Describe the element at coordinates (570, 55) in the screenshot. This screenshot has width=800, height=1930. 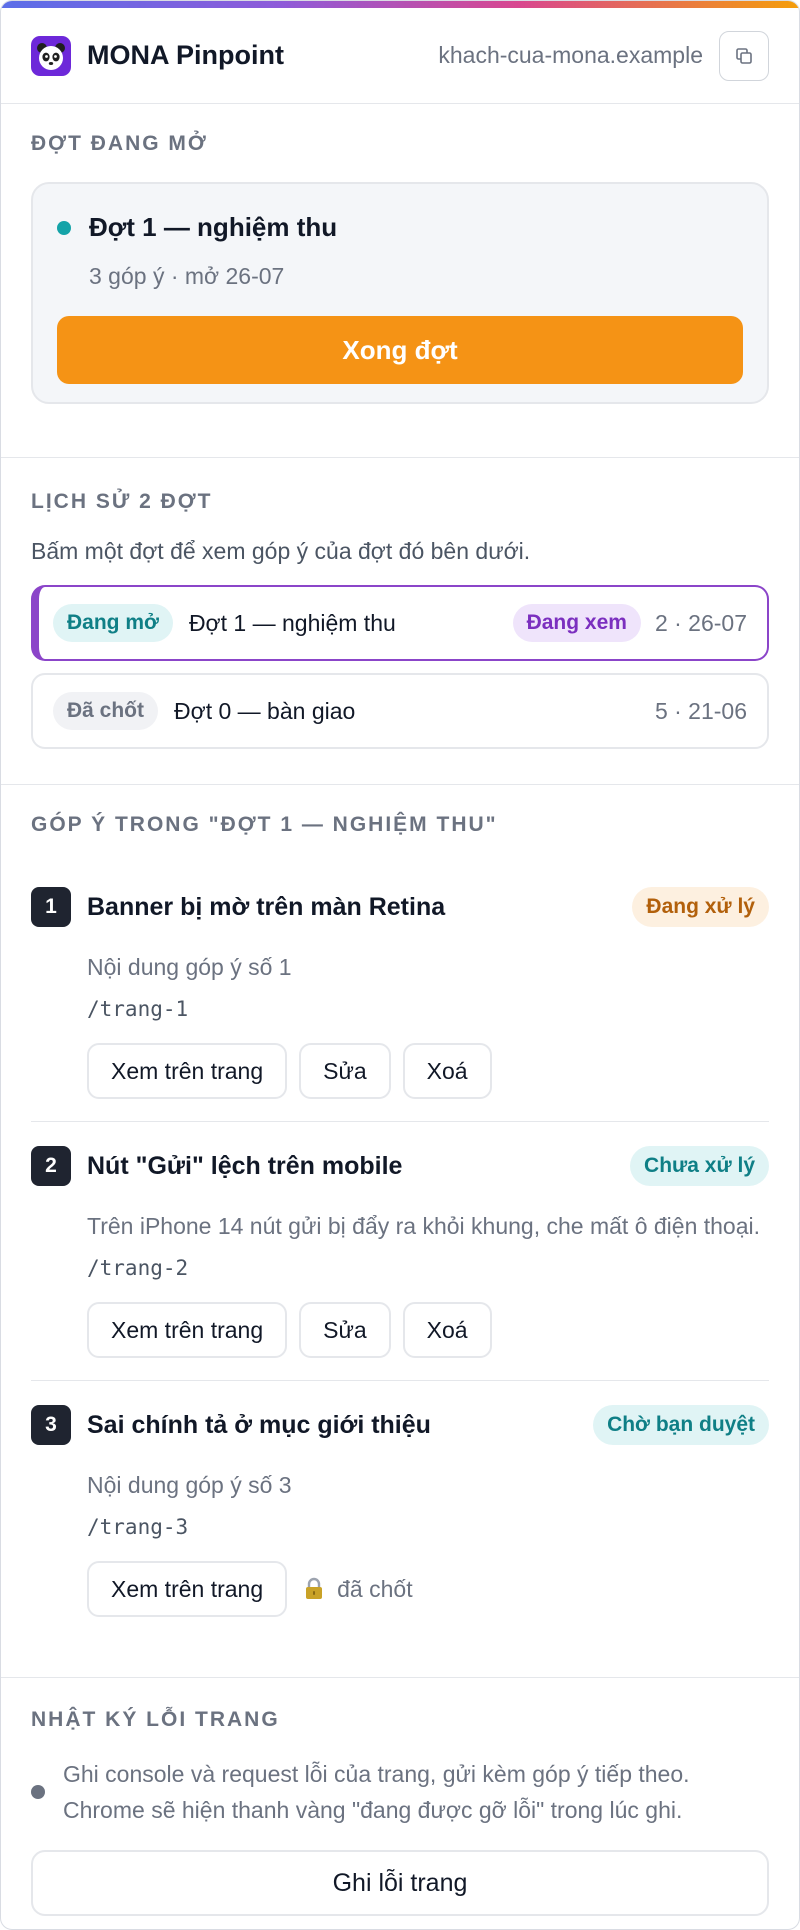
I see `site-domain: khach-cua-mona.example` at that location.